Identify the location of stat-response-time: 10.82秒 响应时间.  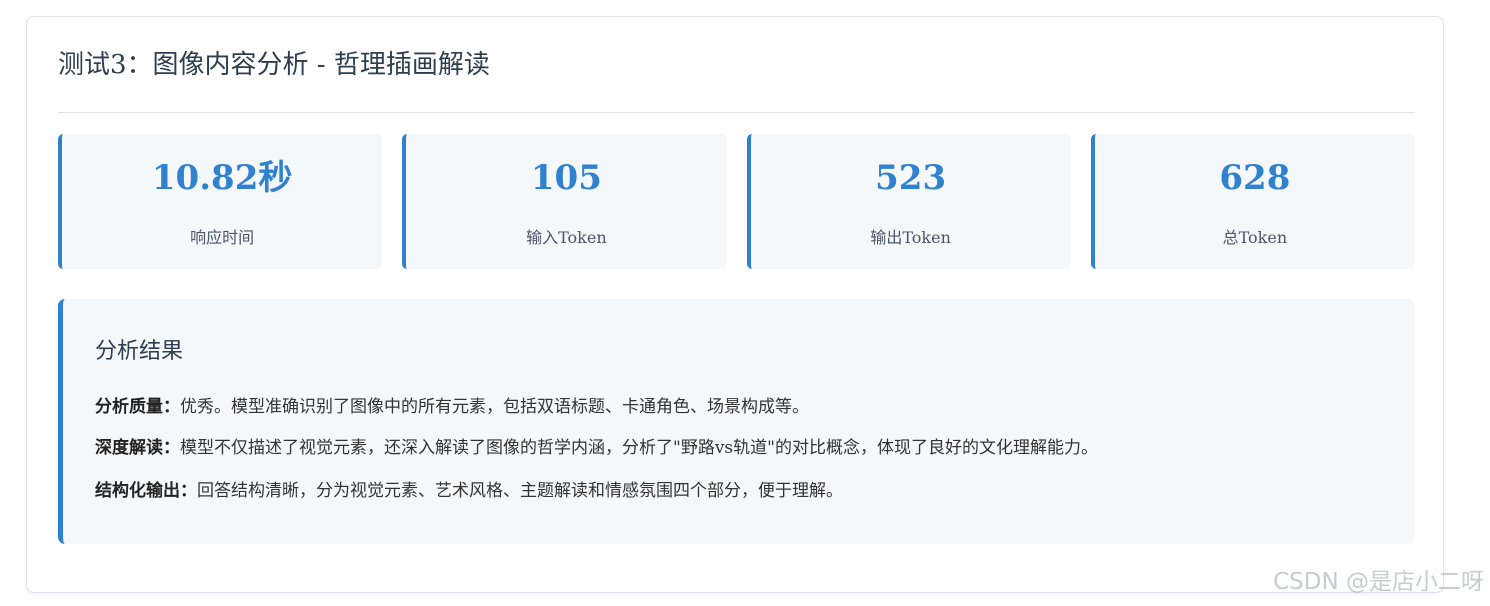
(220, 201).